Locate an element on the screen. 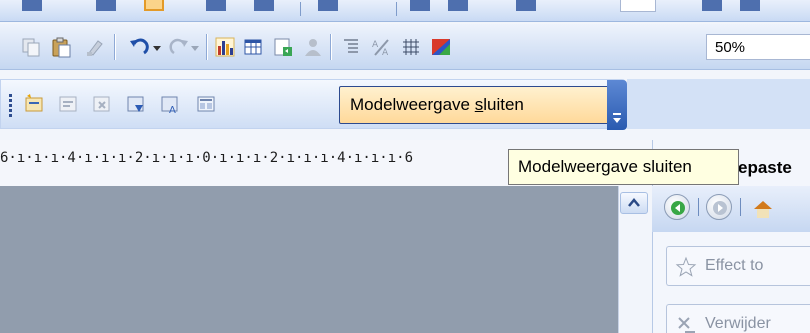 This screenshot has height=333, width=810. toolbar-gap is located at coordinates (405, 75).